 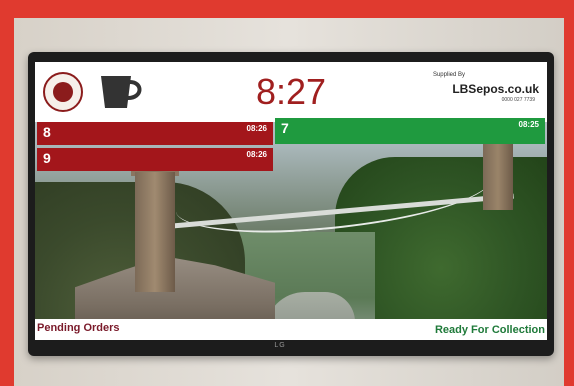 What do you see at coordinates (280, 345) in the screenshot?
I see `tv-brand-logo: LG` at bounding box center [280, 345].